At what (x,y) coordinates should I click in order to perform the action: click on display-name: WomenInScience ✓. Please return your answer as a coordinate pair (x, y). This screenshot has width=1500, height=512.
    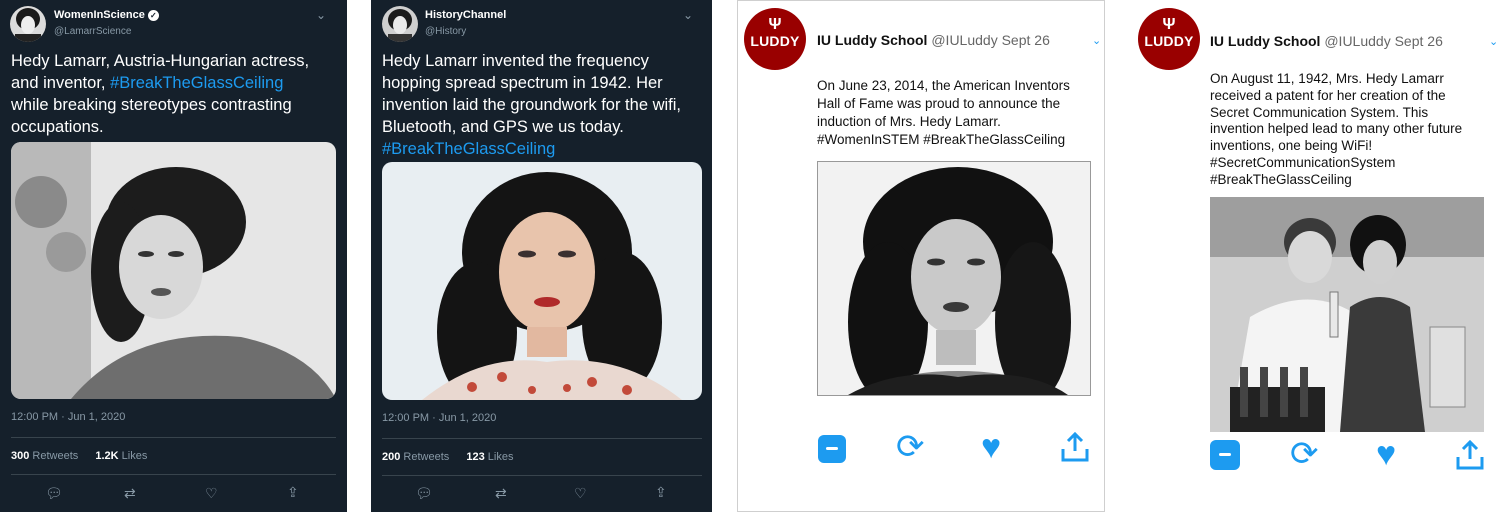
    Looking at the image, I should click on (106, 15).